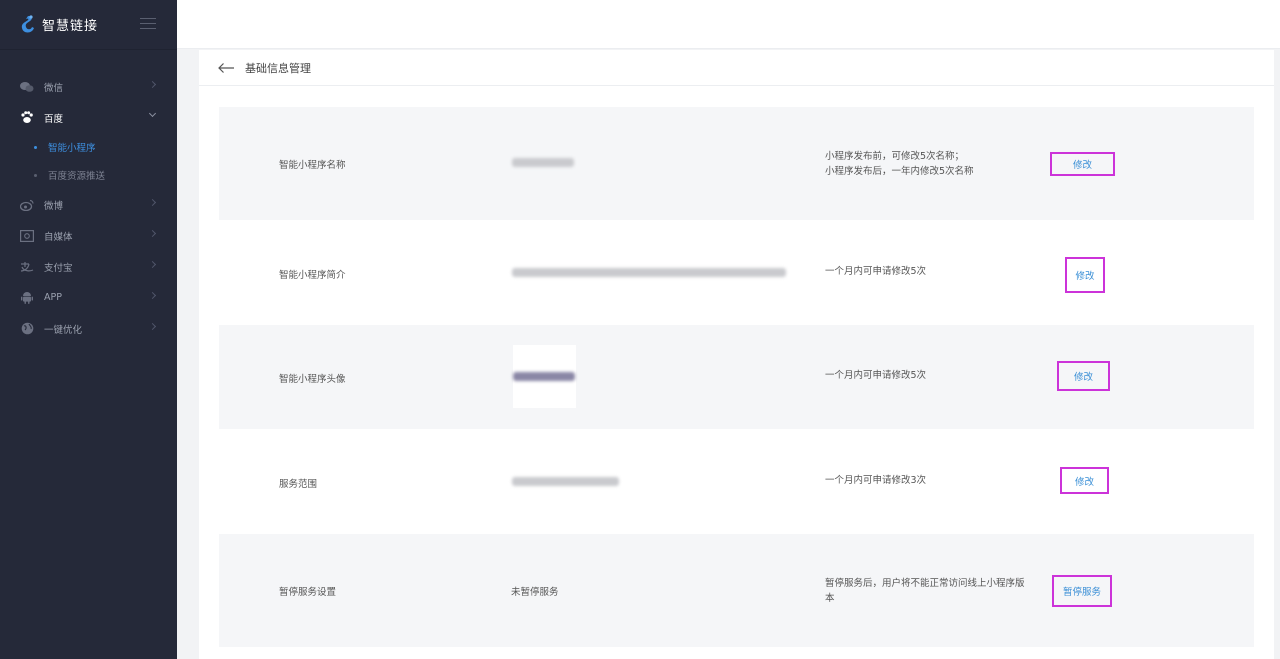  I want to click on panel-header: 基础信息管理, so click(736, 68).